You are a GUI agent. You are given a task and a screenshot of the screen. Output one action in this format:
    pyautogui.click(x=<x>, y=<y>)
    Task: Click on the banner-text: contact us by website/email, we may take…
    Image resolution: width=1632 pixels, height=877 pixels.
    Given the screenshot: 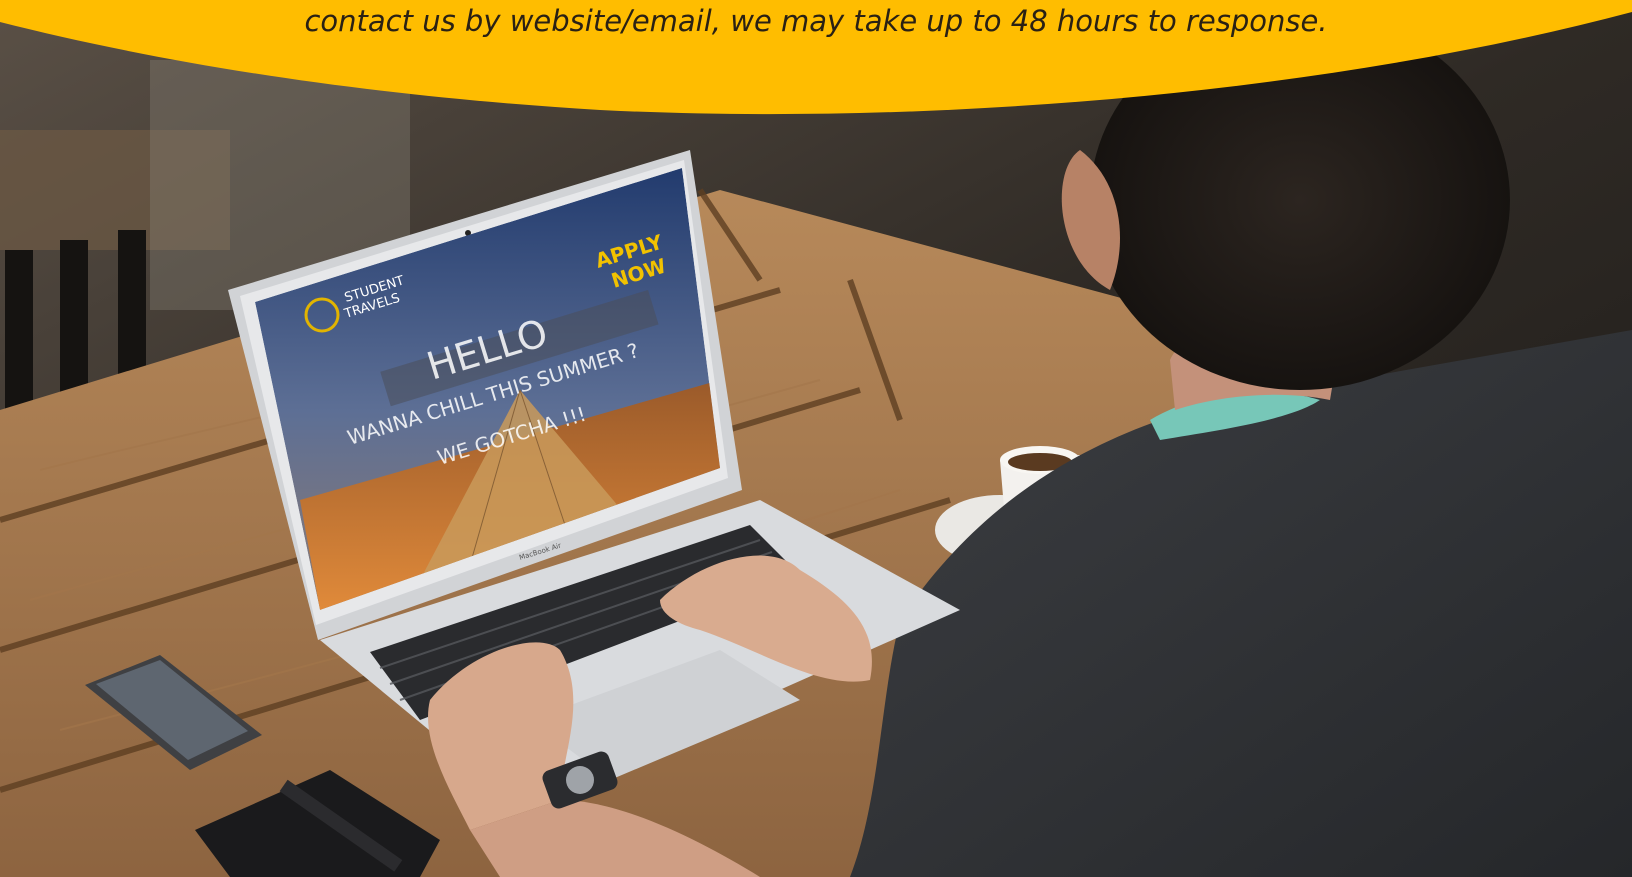 What is the action you would take?
    pyautogui.click(x=816, y=21)
    